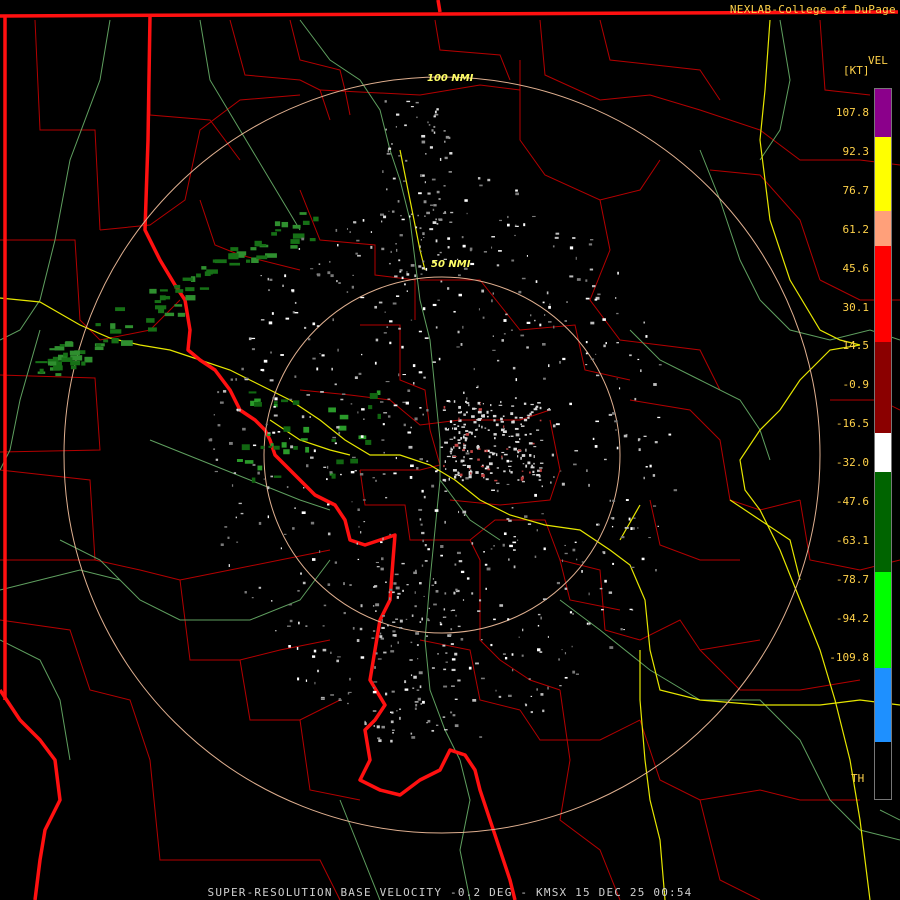 The height and width of the screenshot is (900, 900). I want to click on colorscale-tick: -109.8, so click(849, 657).